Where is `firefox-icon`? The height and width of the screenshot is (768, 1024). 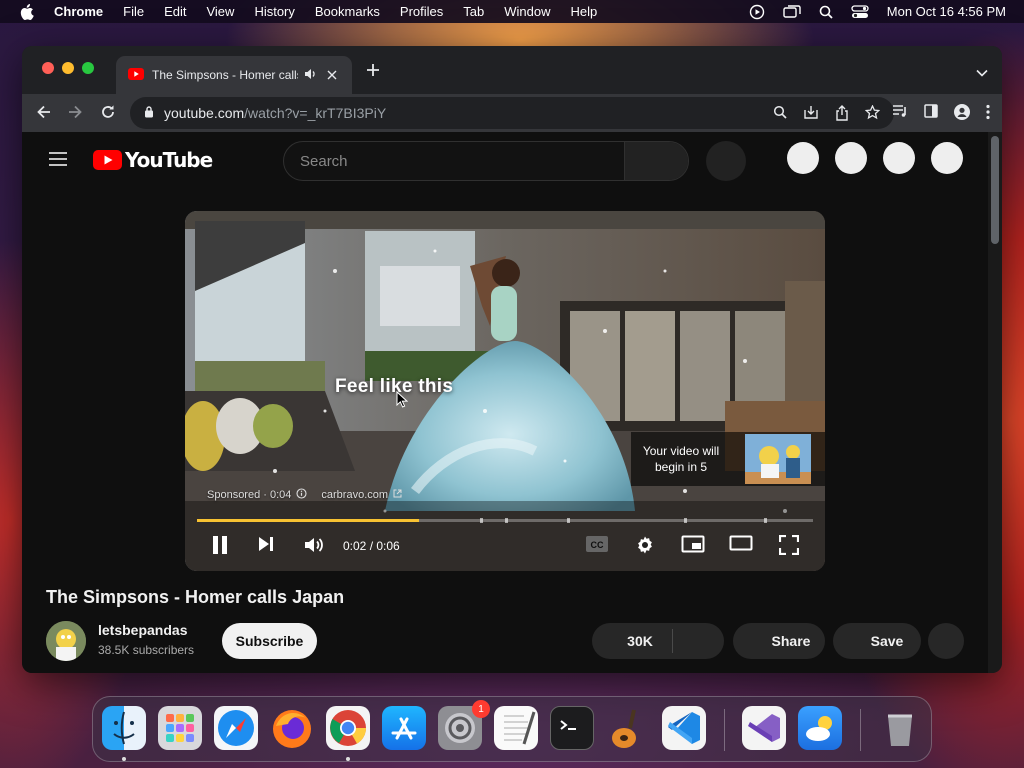 firefox-icon is located at coordinates (292, 728).